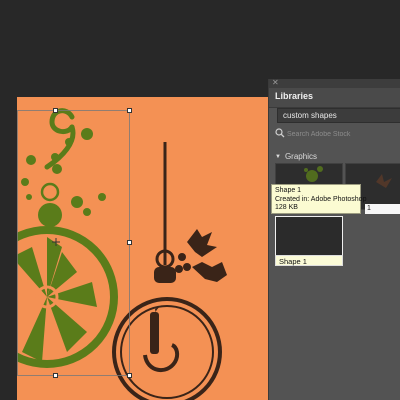 This screenshot has height=400, width=400. I want to click on panel-title: Libraries, so click(294, 96).